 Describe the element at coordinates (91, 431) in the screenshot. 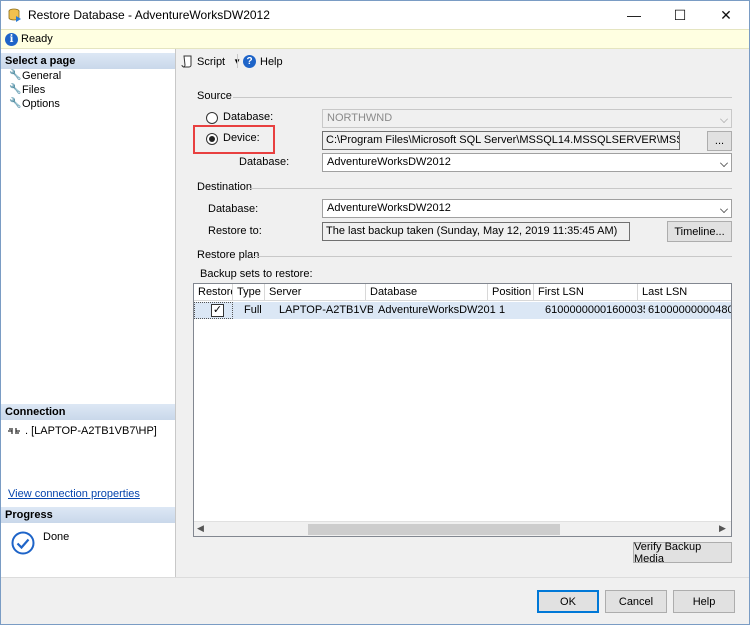

I see `connection-value: . [LAPTOP-A2TB1VB7\HP]` at that location.